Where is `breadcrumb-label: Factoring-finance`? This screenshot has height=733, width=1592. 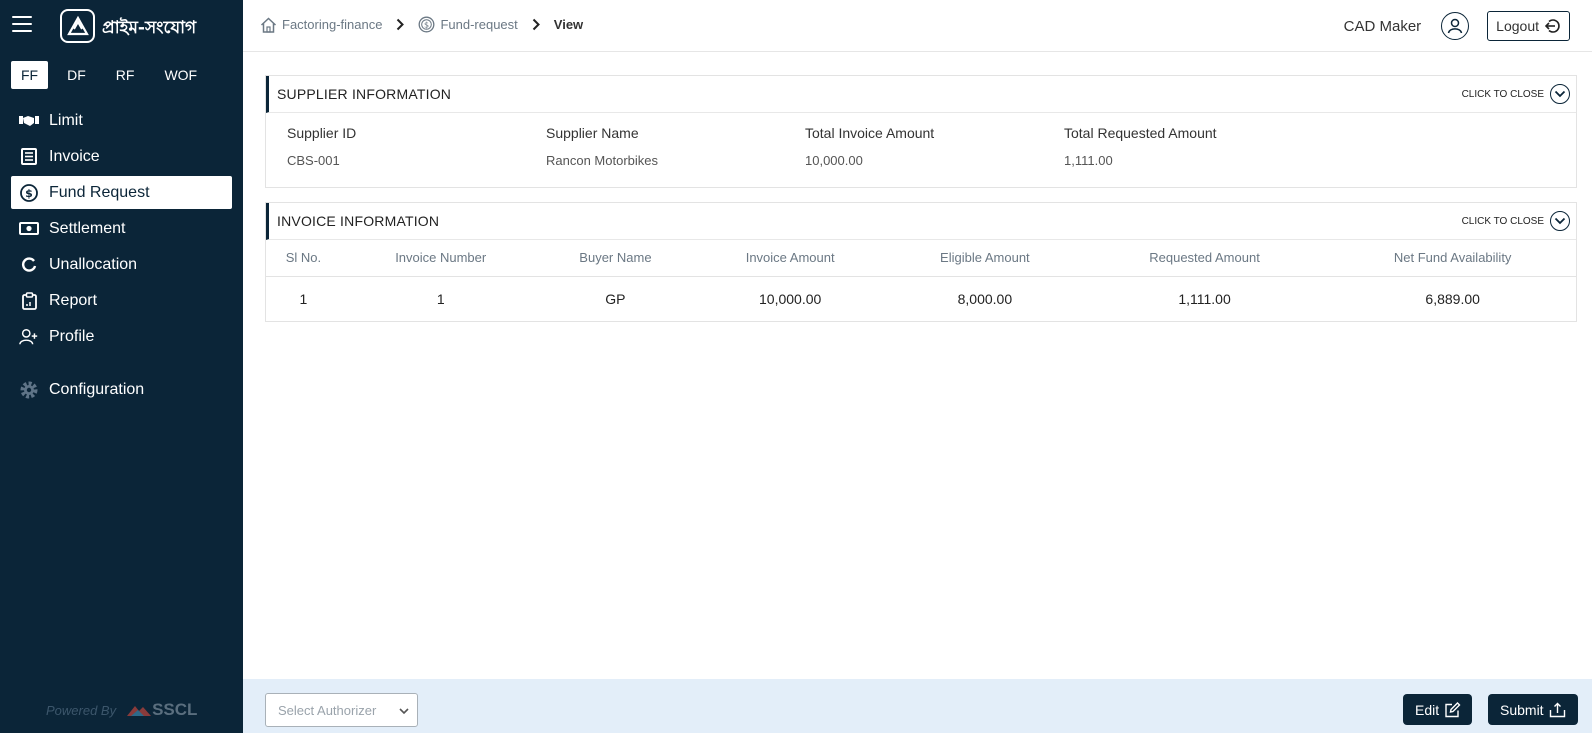 breadcrumb-label: Factoring-finance is located at coordinates (332, 24).